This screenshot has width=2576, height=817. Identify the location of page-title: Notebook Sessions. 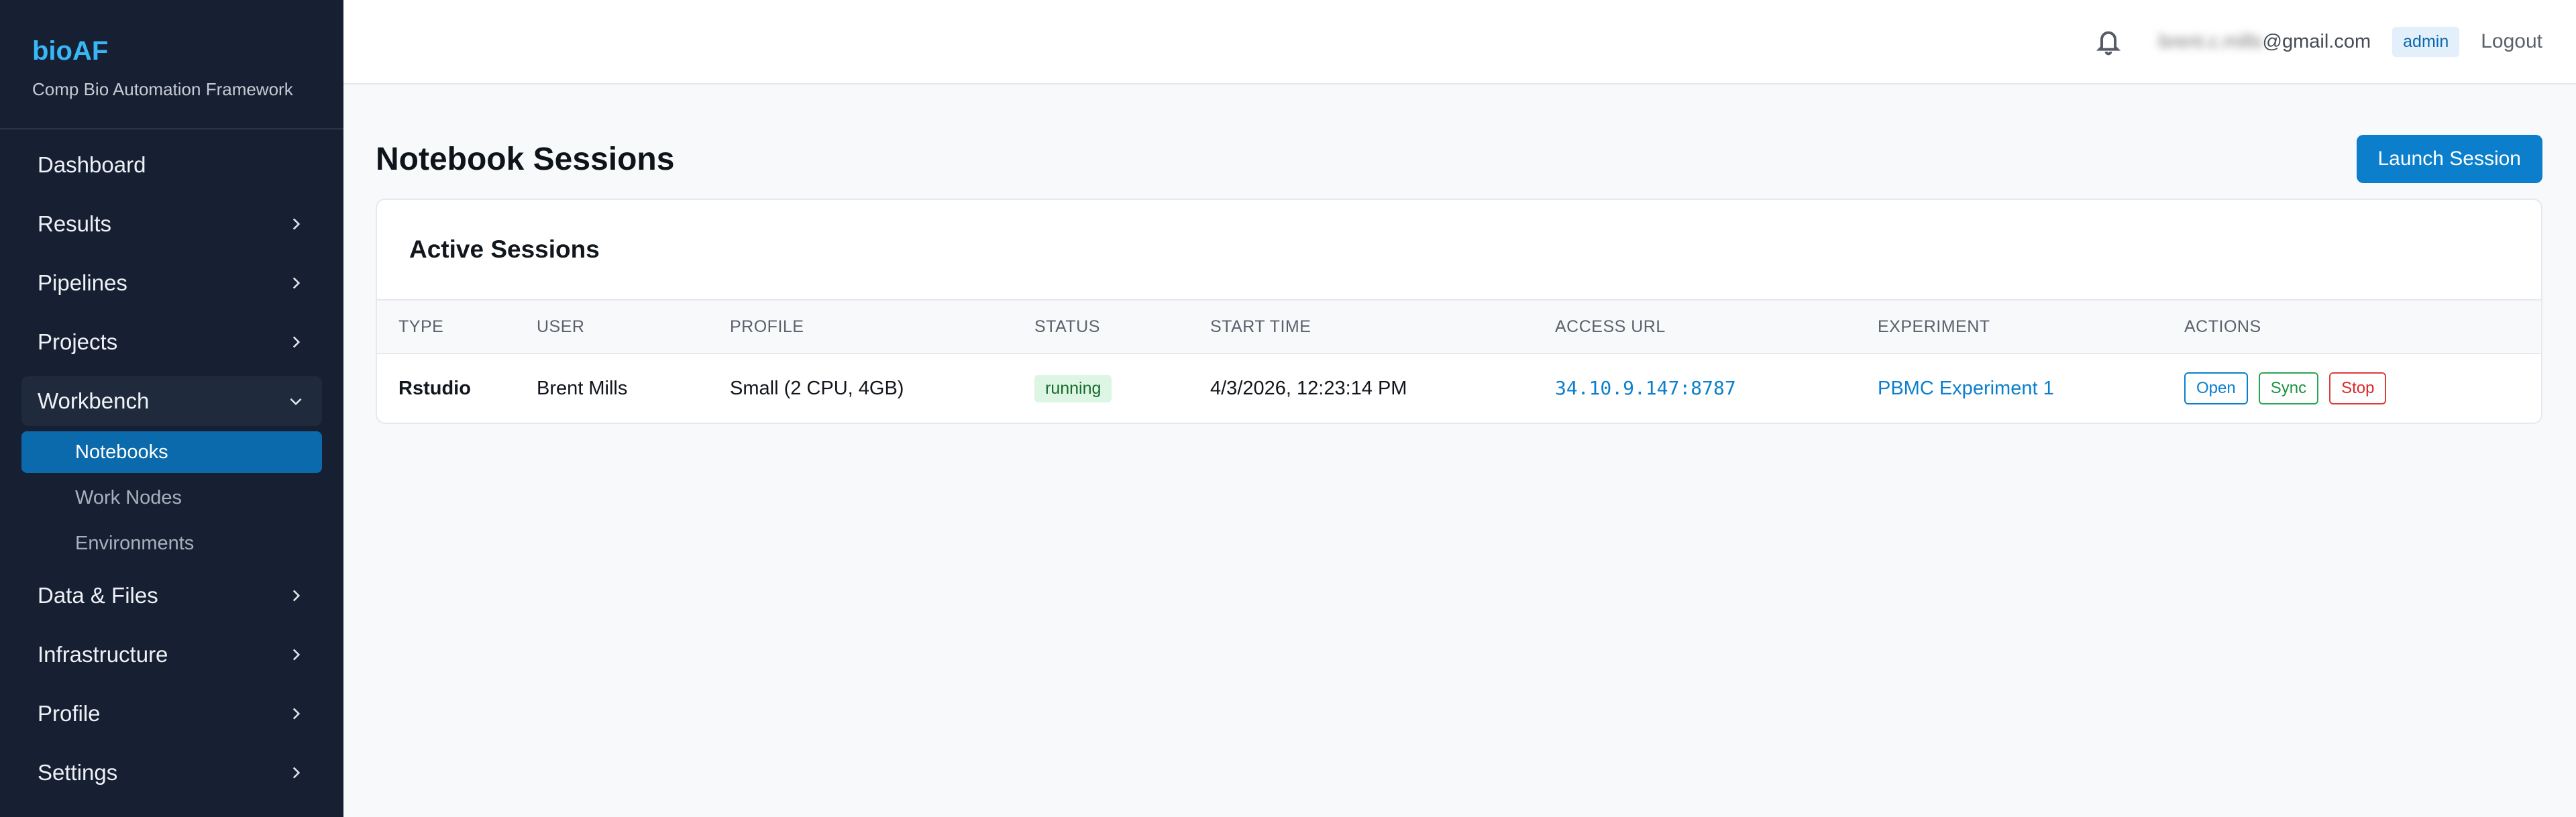
(525, 159).